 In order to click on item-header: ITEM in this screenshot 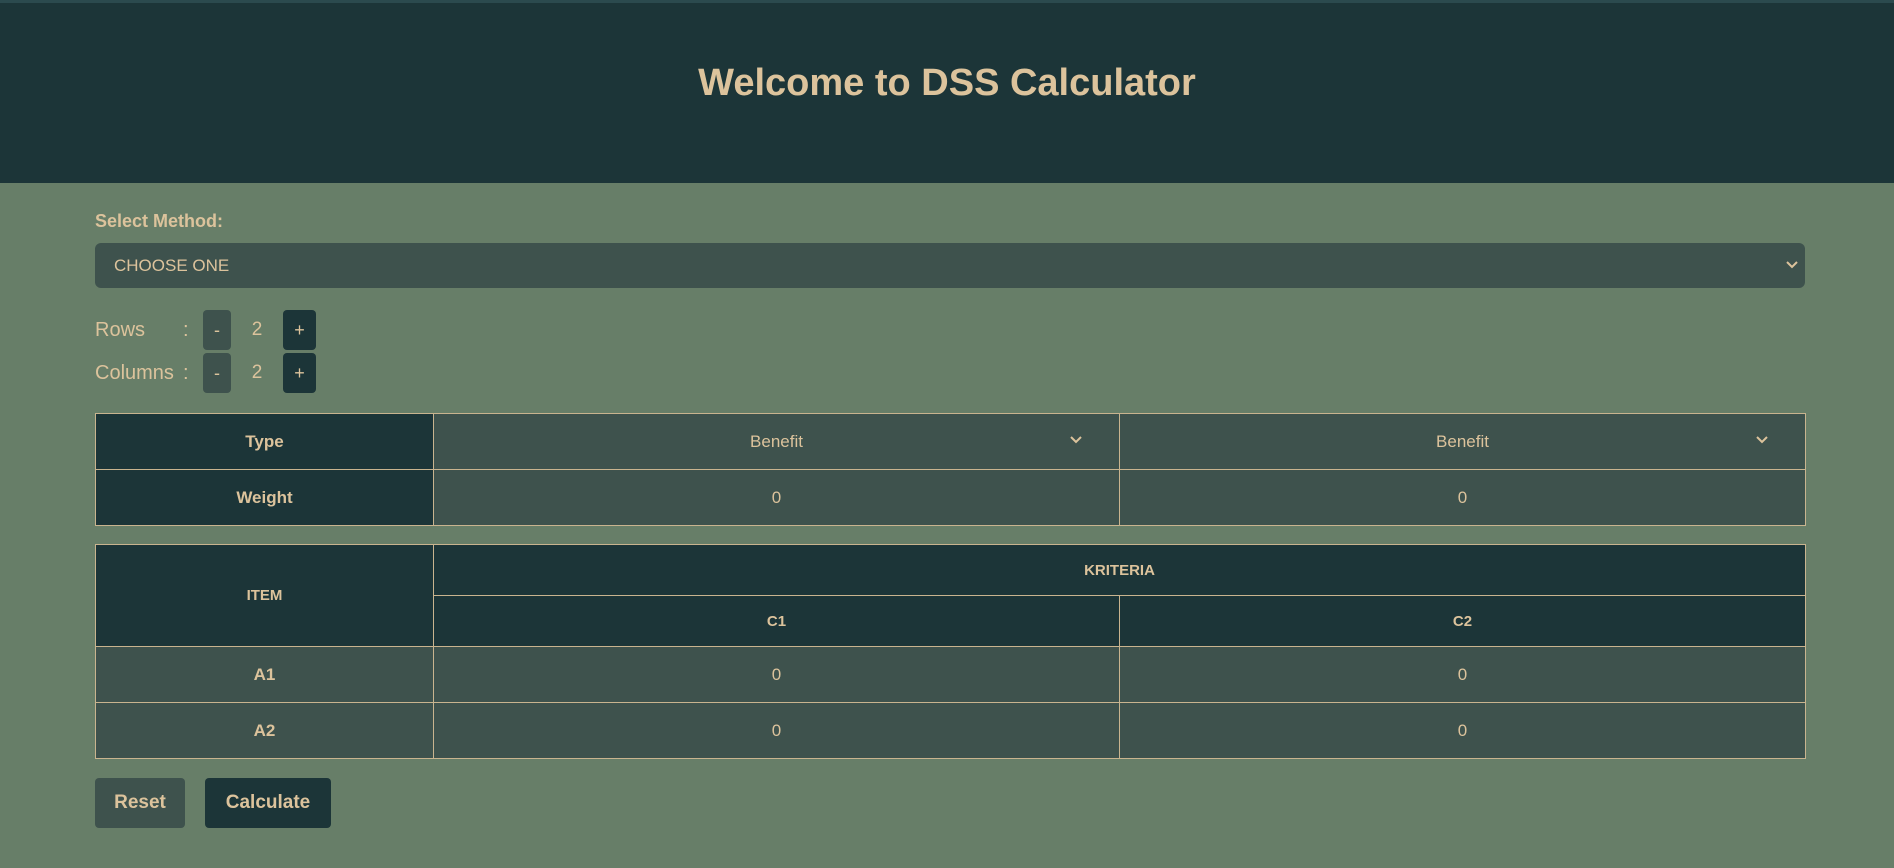, I will do `click(264, 595)`.